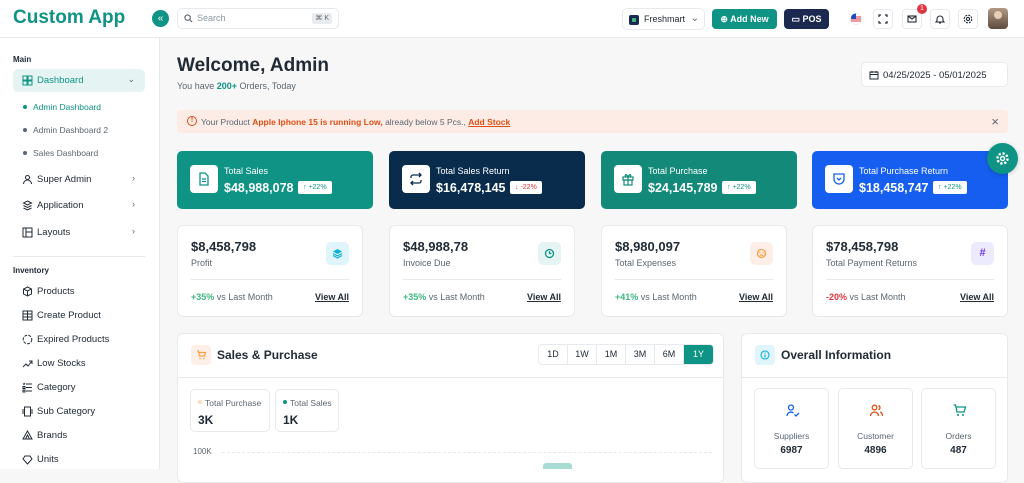 Image resolution: width=1024 pixels, height=483 pixels. I want to click on sidebar-subitem-admin-dashboard: Admin Dashboard, so click(83, 108).